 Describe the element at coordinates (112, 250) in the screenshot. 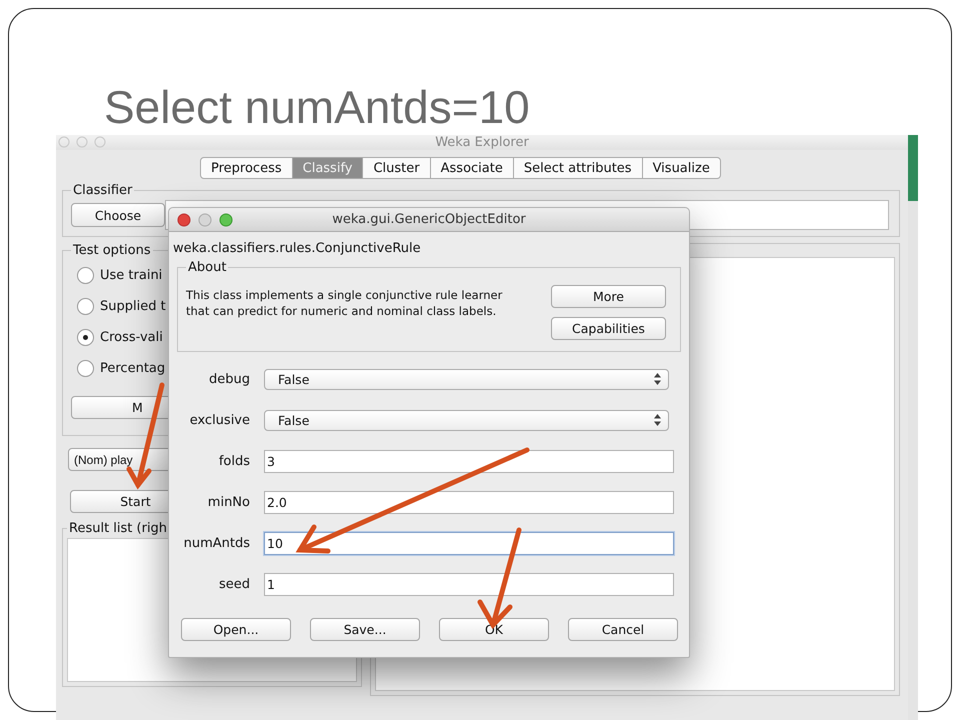

I see `group-label: Test options` at that location.